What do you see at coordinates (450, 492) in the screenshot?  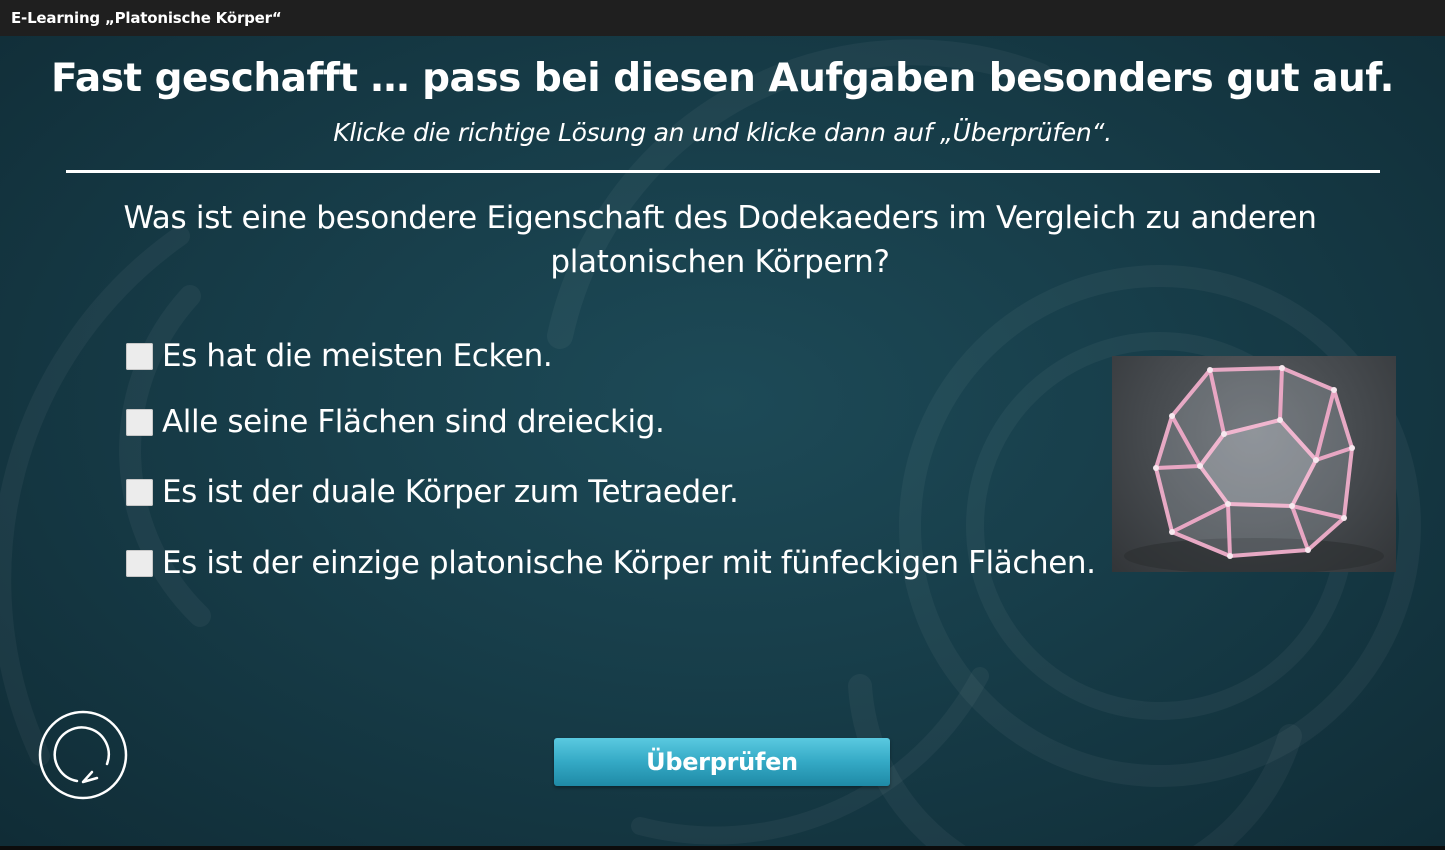 I see `answer-label: Es ist der duale Körper zum Tetraeder.` at bounding box center [450, 492].